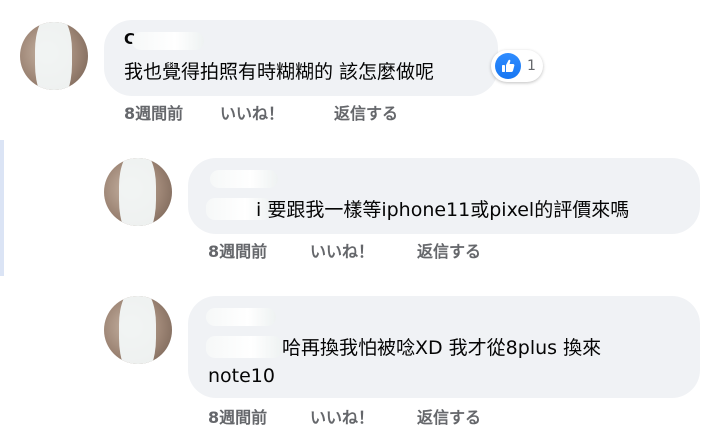  I want to click on reaction-count: 1, so click(531, 66).